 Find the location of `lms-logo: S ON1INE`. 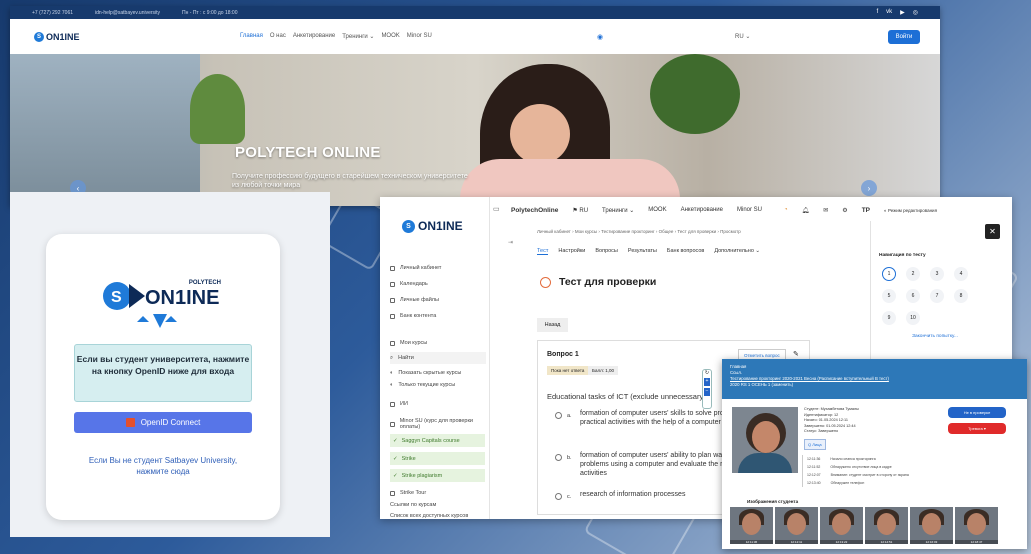

lms-logo: S ON1INE is located at coordinates (432, 226).